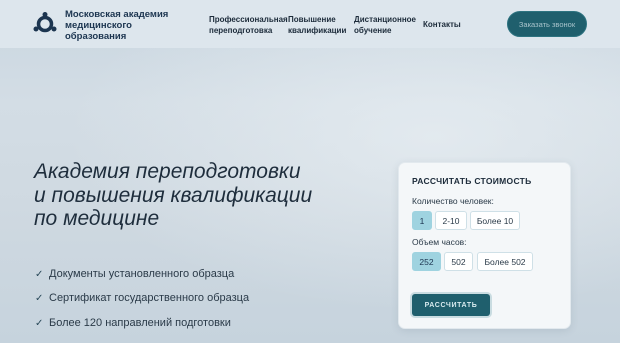 The height and width of the screenshot is (343, 620). What do you see at coordinates (422, 220) in the screenshot?
I see `people-option-1: 1` at bounding box center [422, 220].